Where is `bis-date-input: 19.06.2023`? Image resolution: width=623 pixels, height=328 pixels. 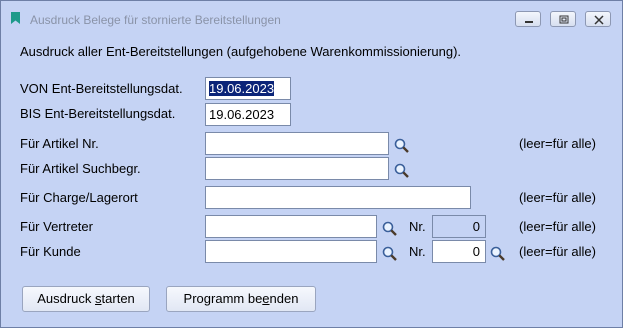 bis-date-input: 19.06.2023 is located at coordinates (248, 114).